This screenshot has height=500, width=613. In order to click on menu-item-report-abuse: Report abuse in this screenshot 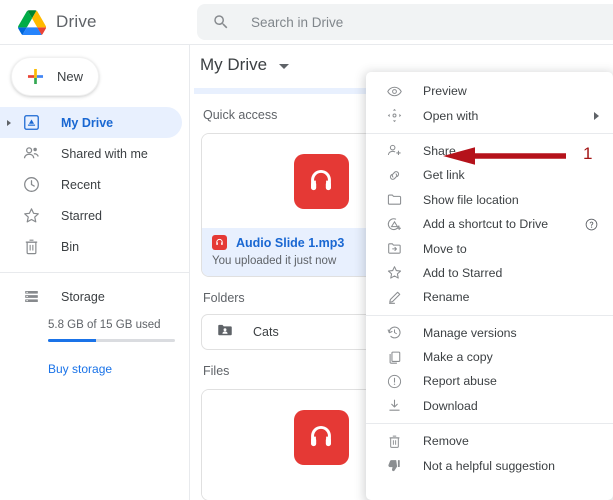, I will do `click(489, 381)`.